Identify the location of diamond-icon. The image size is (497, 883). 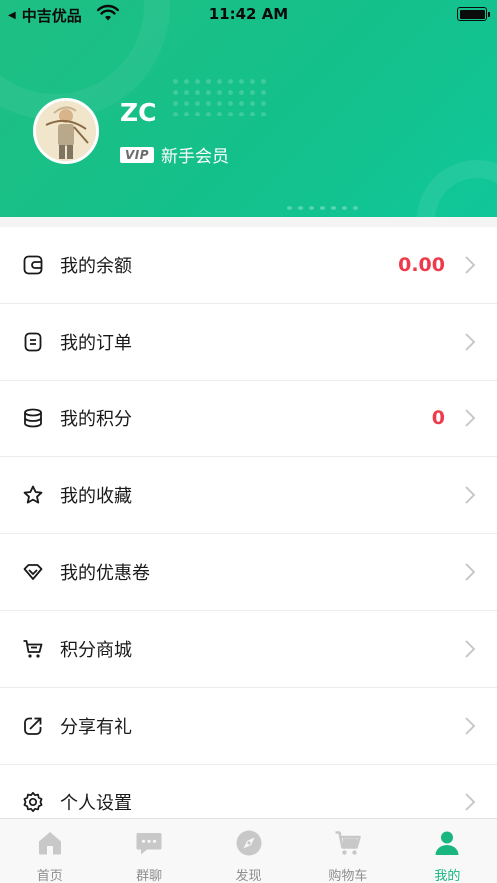
(33, 572).